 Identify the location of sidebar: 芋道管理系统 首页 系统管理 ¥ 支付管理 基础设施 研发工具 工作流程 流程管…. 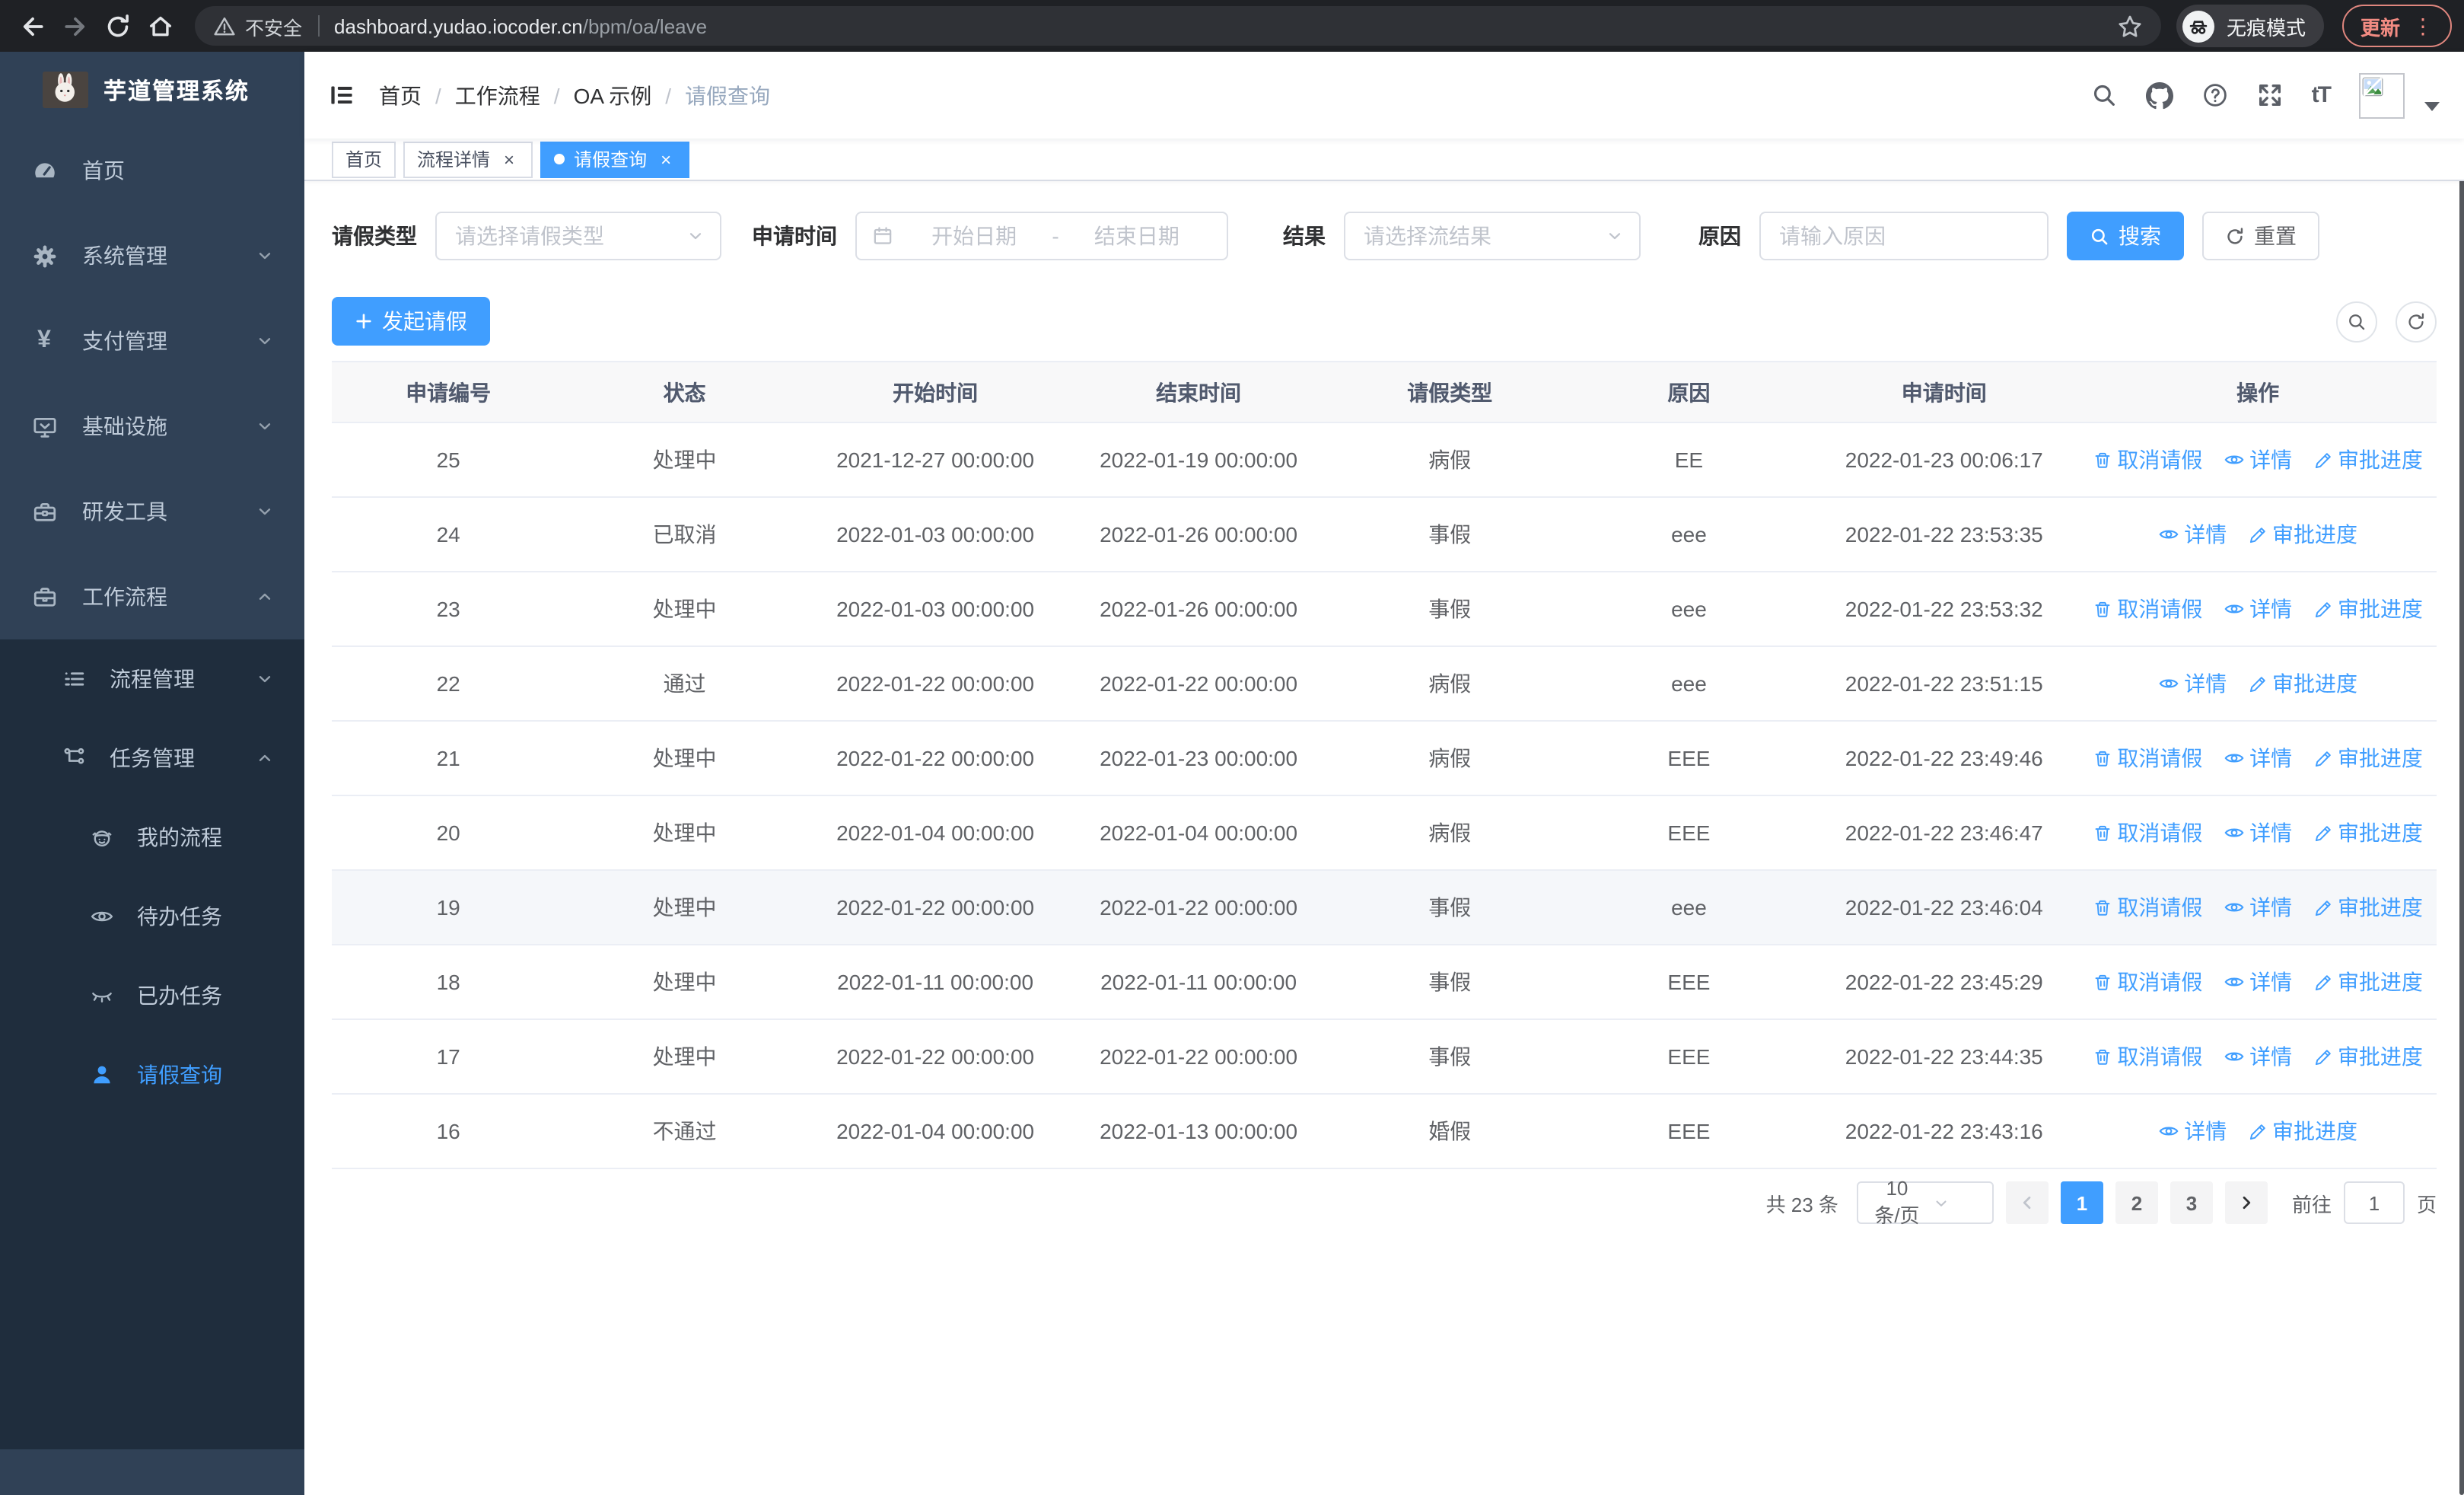
(152, 774).